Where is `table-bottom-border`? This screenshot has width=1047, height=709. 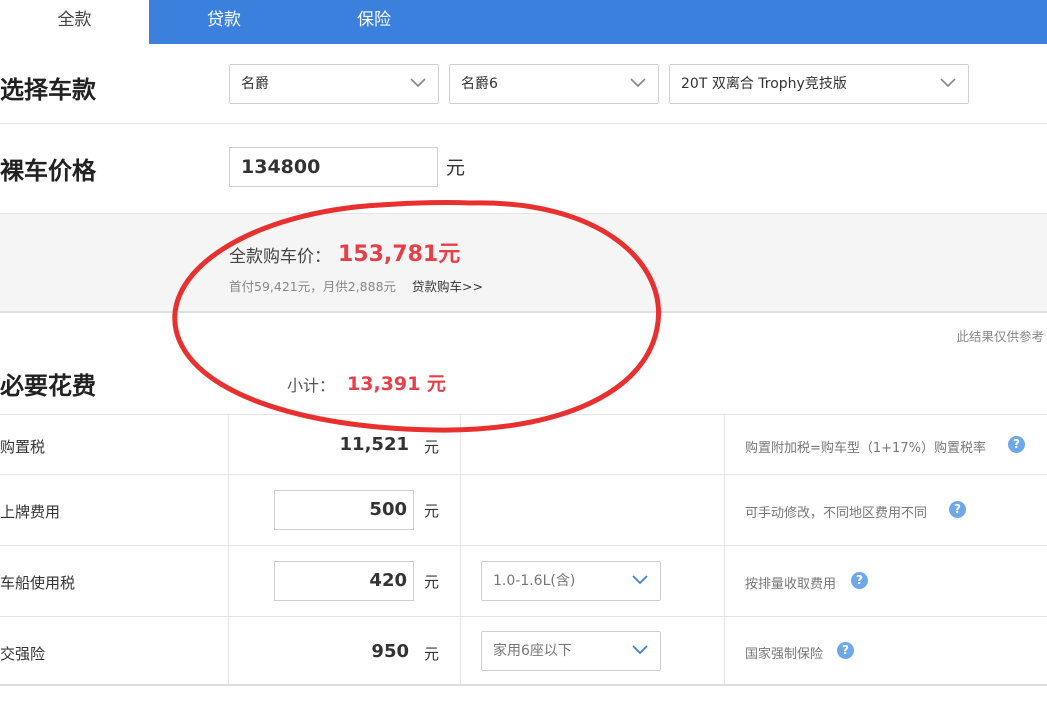
table-bottom-border is located at coordinates (523, 685).